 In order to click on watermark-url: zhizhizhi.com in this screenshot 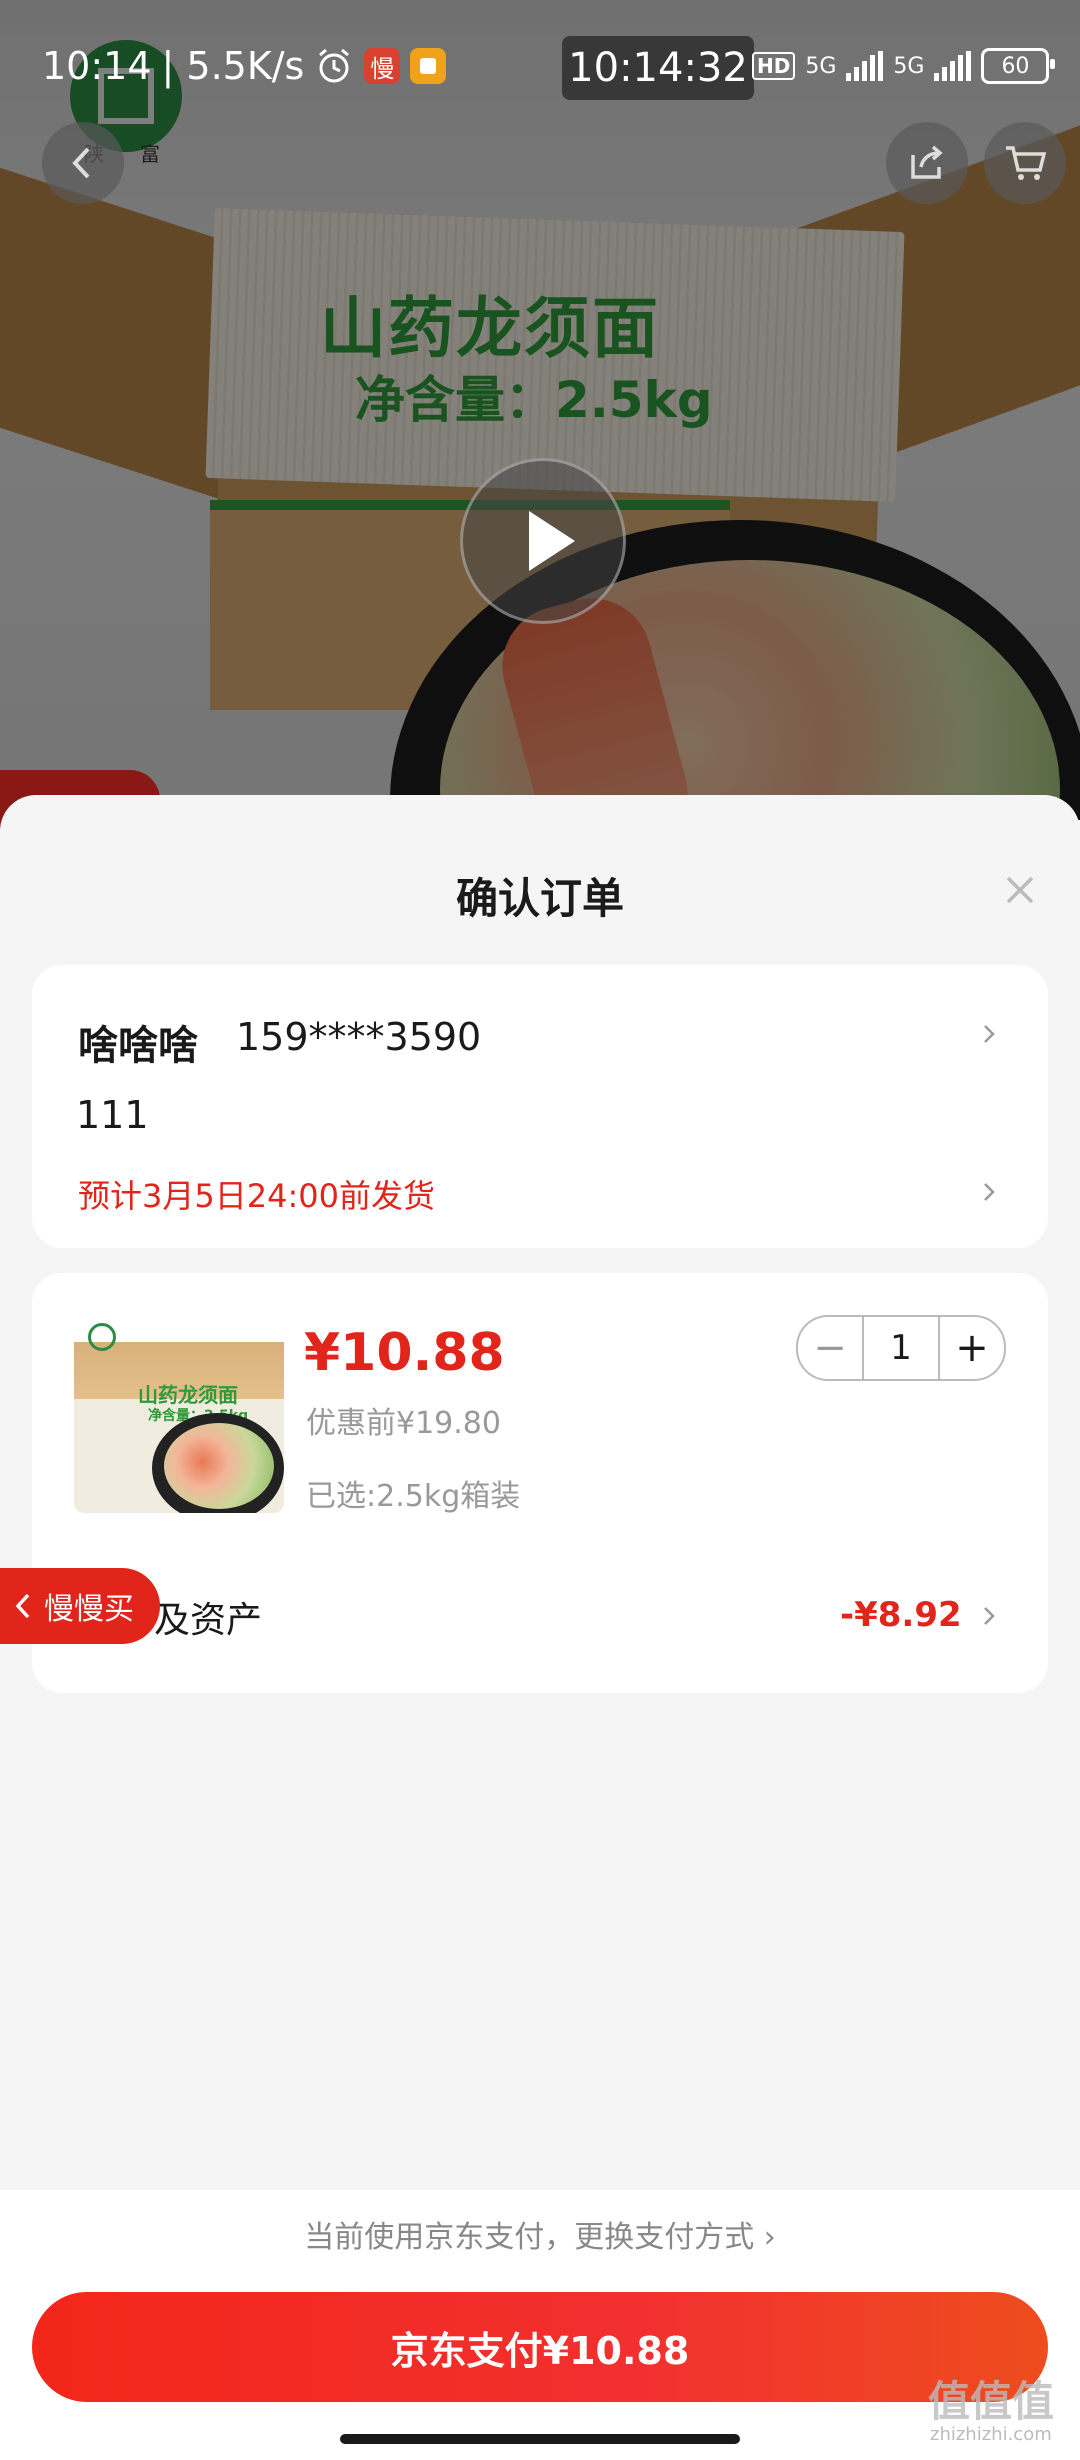, I will do `click(991, 2434)`.